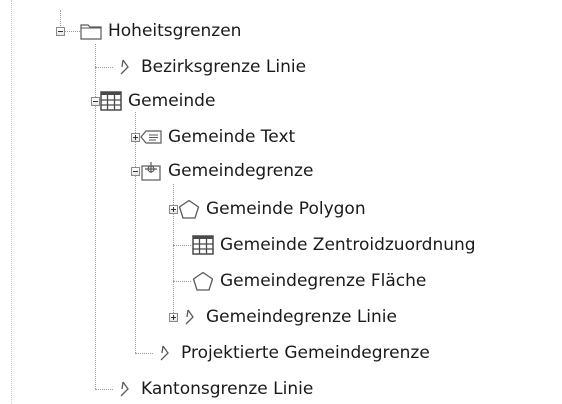  I want to click on folder-icon, so click(91, 31).